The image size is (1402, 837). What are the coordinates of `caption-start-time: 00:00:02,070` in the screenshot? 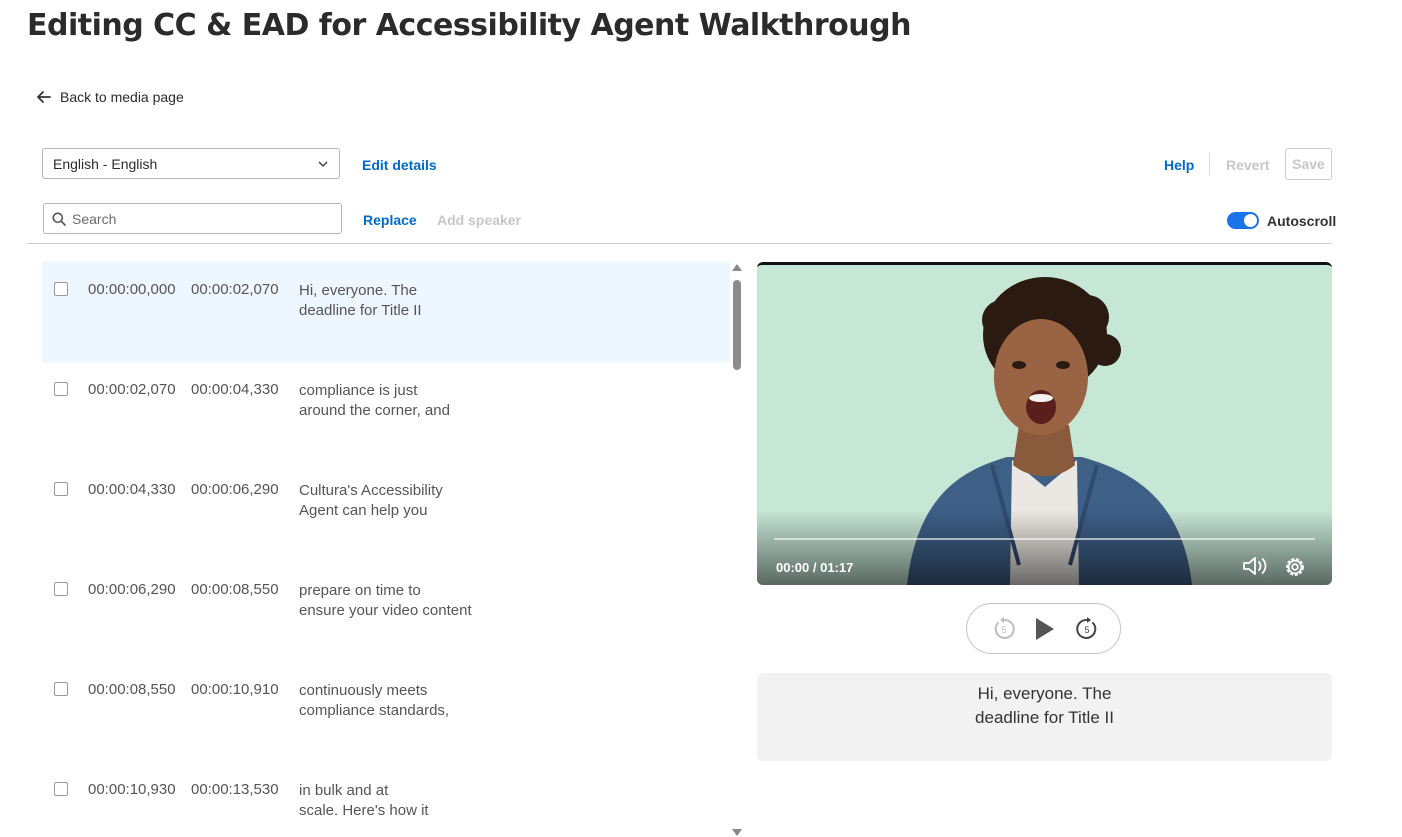 It's located at (132, 389).